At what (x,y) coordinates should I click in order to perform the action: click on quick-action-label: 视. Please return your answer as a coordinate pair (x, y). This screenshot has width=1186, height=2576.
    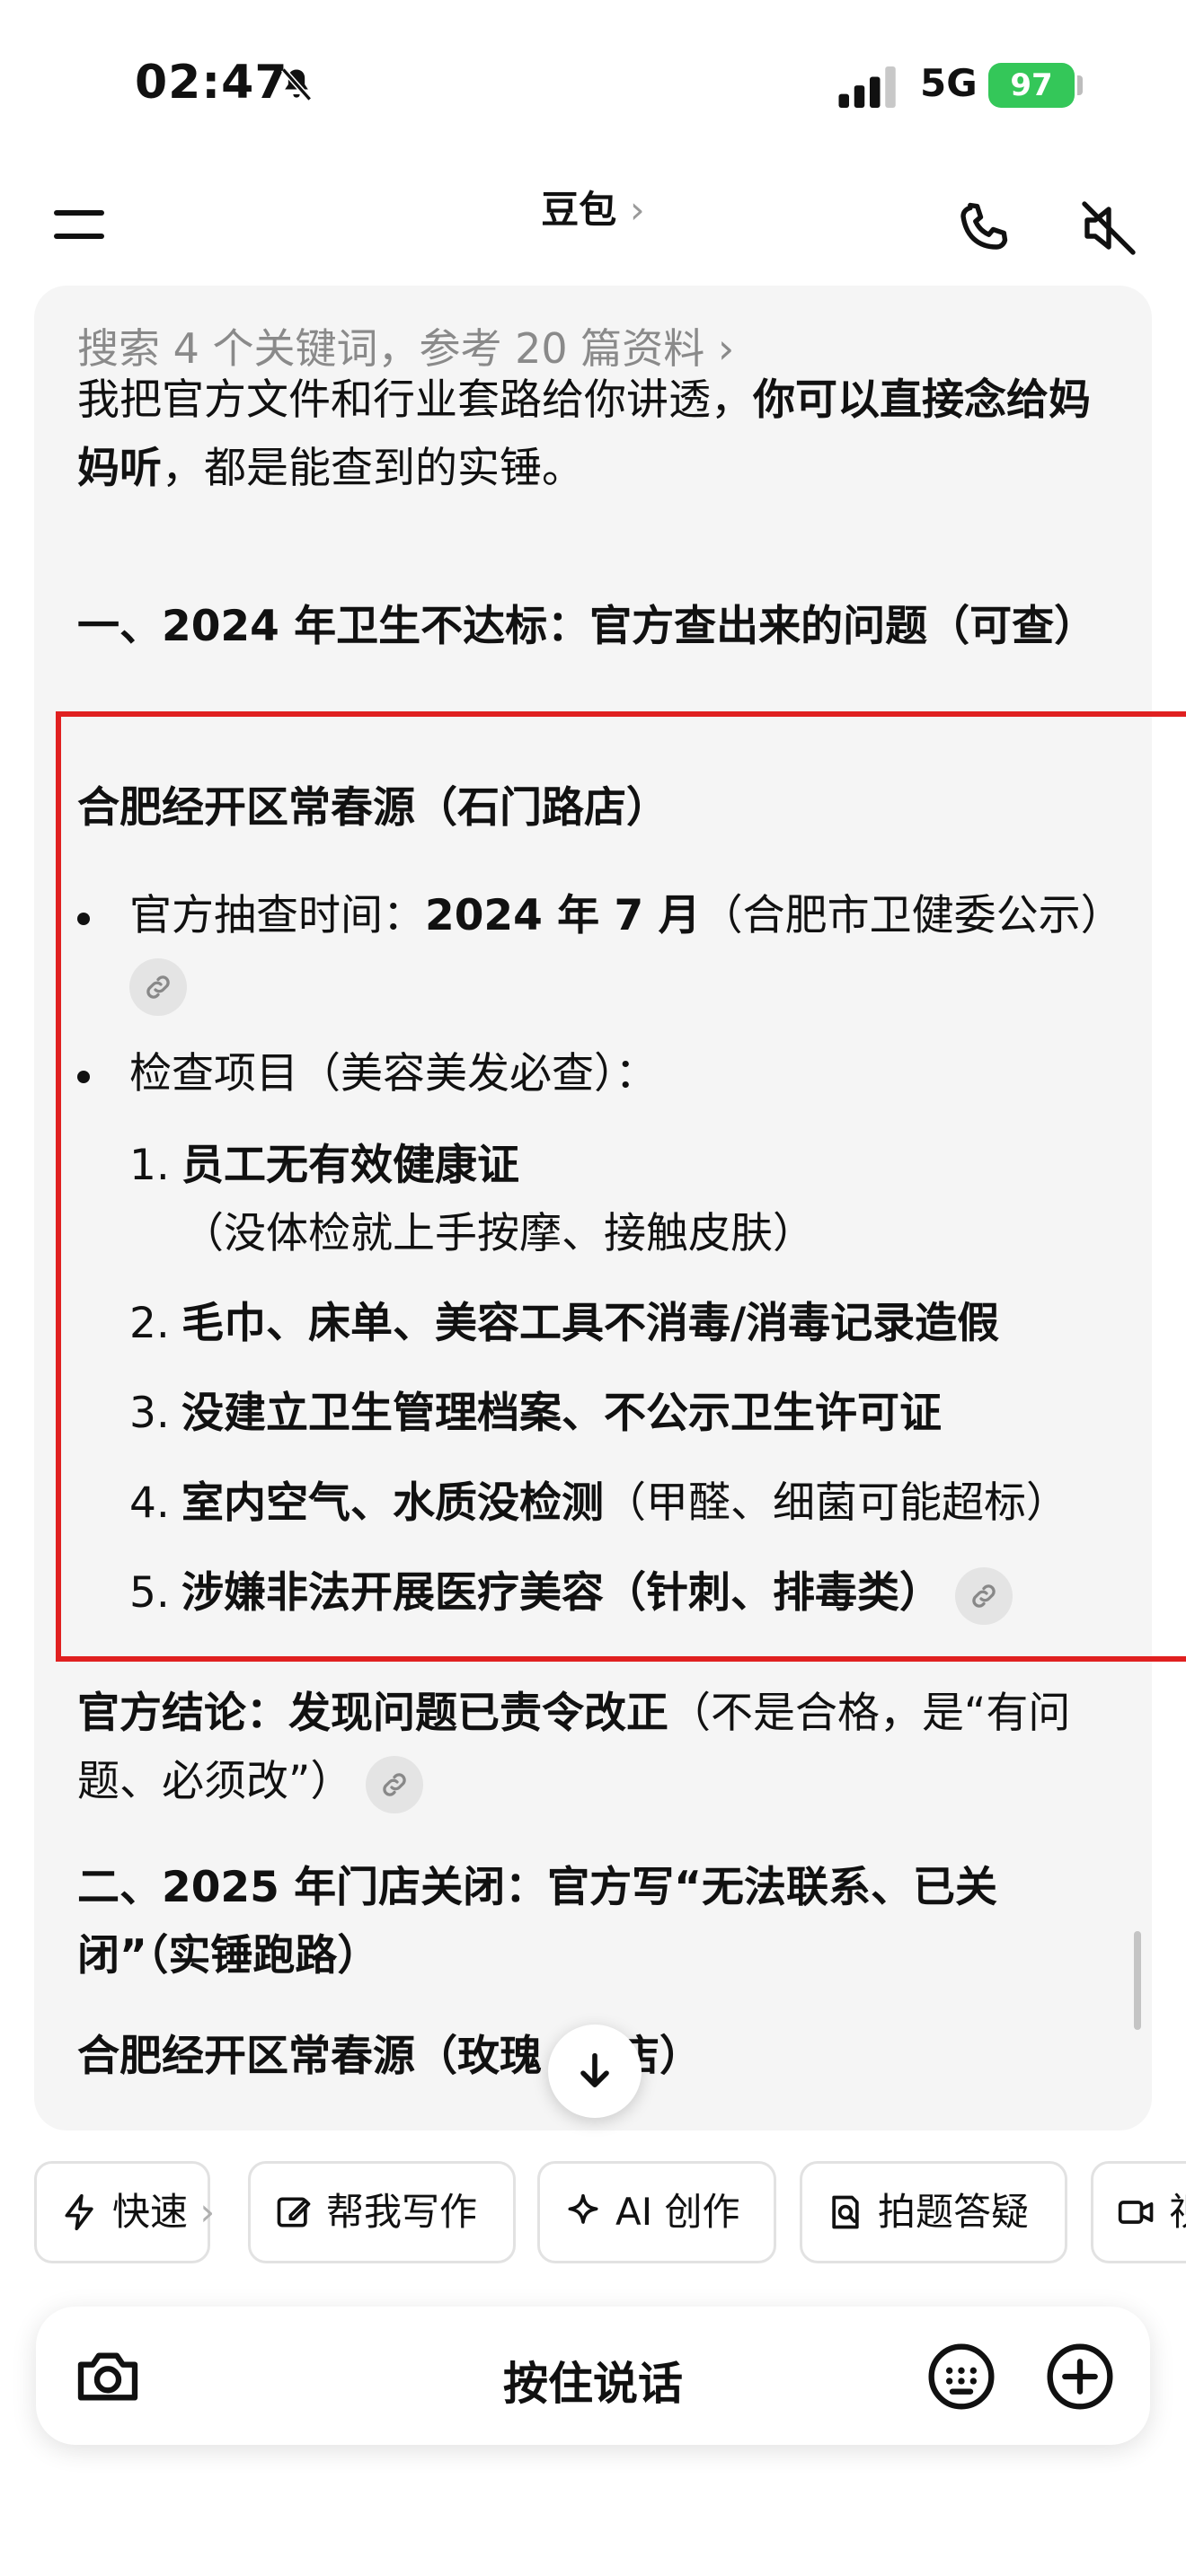
    Looking at the image, I should click on (1177, 2212).